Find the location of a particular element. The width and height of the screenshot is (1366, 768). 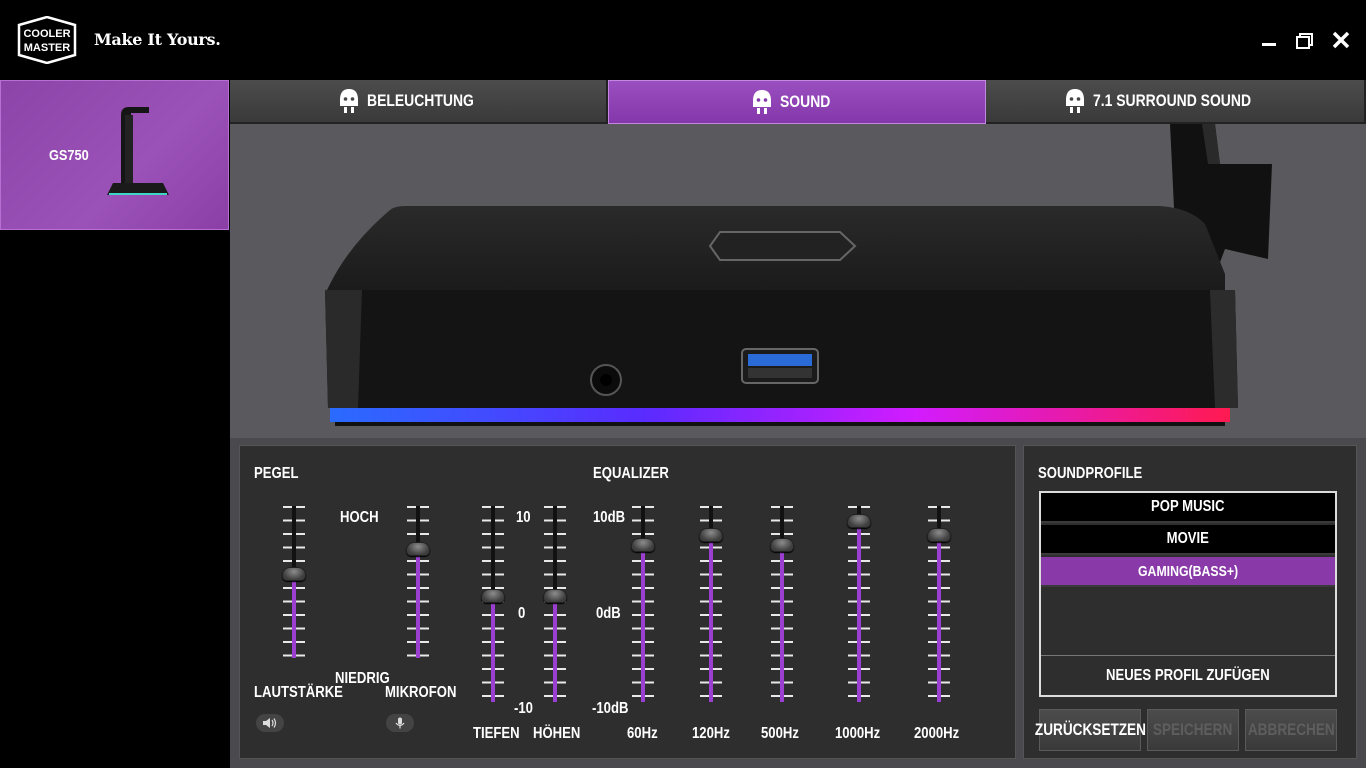

profile-label: MOVIE is located at coordinates (1188, 538).